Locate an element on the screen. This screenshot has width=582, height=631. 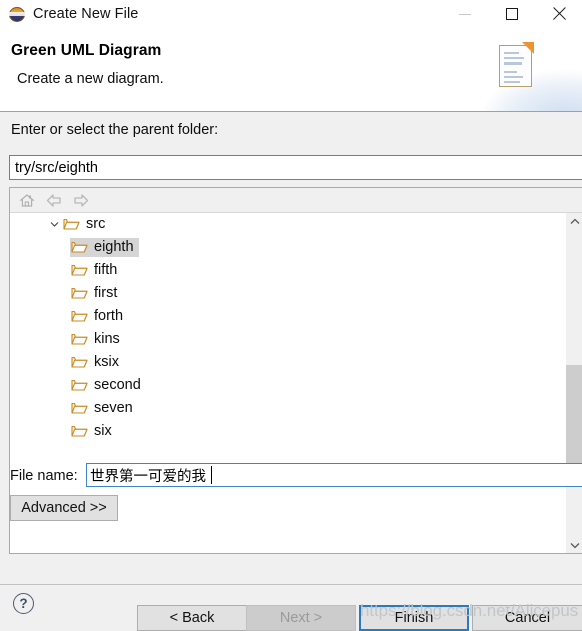
tree-item-forth: forth is located at coordinates (287, 316).